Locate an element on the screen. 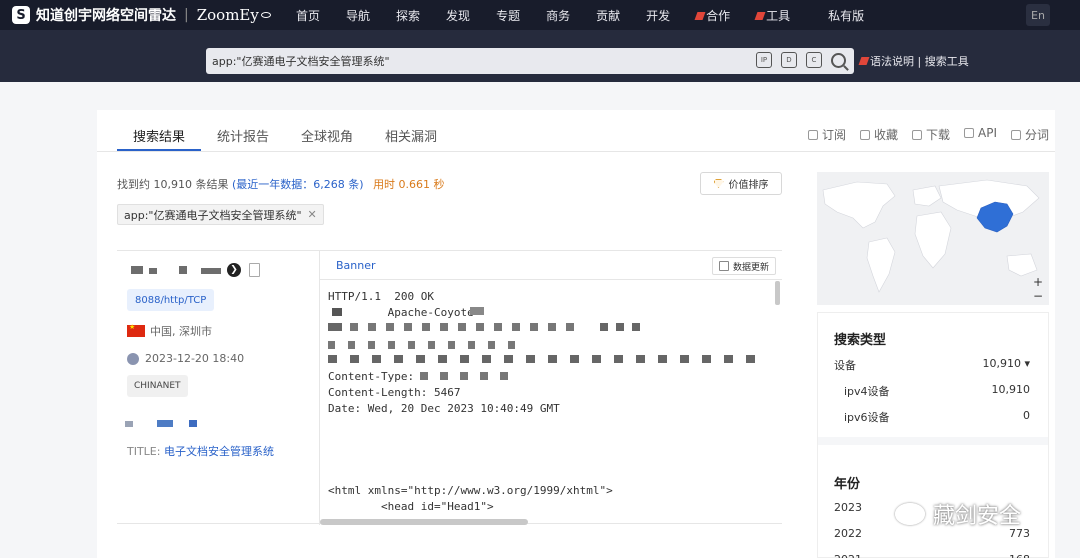  ip-search-icon: IP is located at coordinates (764, 60).